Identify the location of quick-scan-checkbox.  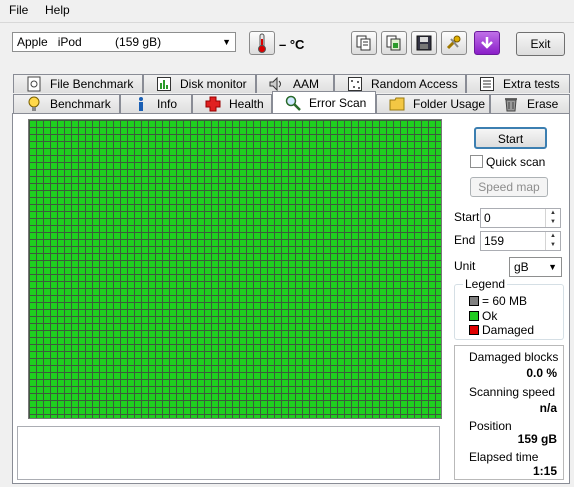
(476, 161).